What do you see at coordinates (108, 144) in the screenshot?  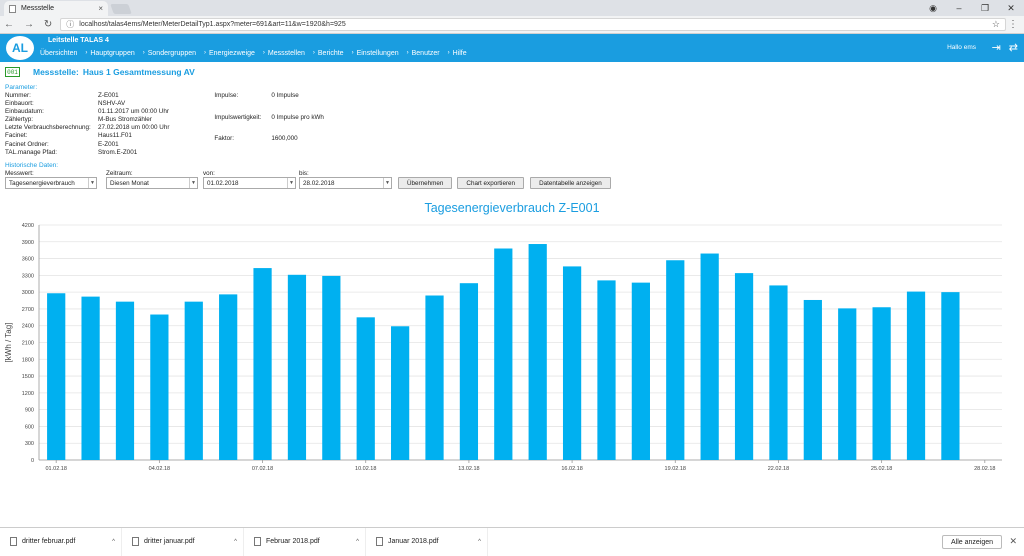 I see `param-value: E-Z001` at bounding box center [108, 144].